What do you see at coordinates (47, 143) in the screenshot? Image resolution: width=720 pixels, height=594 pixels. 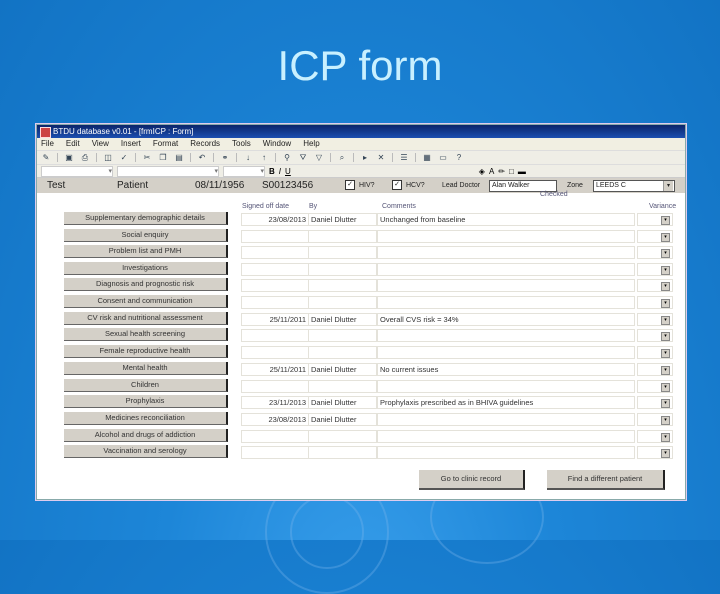 I see `menu-file: File` at bounding box center [47, 143].